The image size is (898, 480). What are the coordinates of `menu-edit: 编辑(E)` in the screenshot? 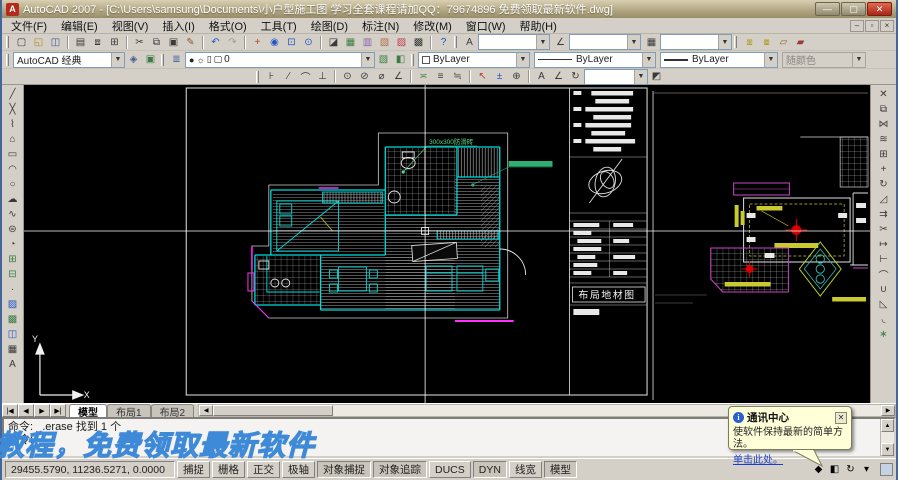 It's located at (79, 26).